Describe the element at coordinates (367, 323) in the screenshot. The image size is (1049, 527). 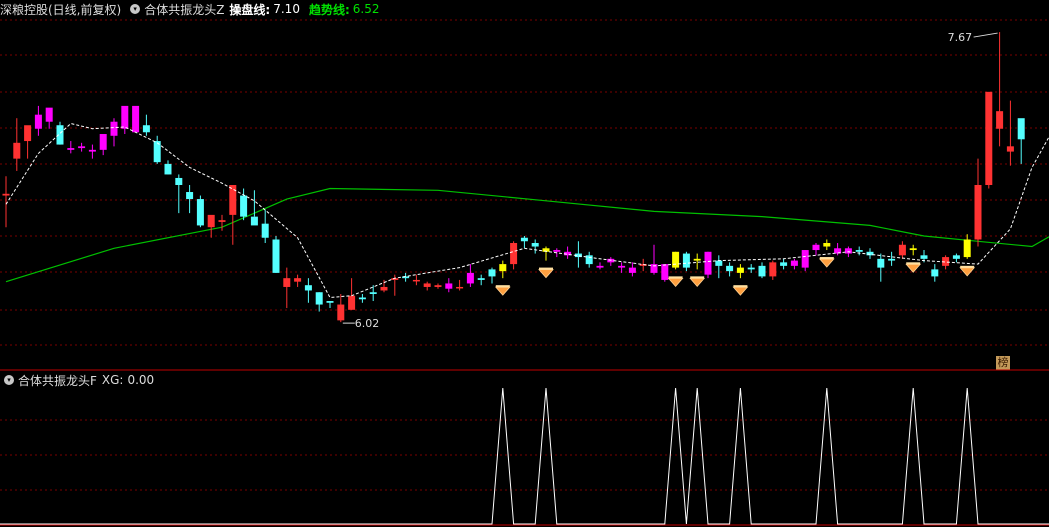
I see `min-label: 6.02` at that location.